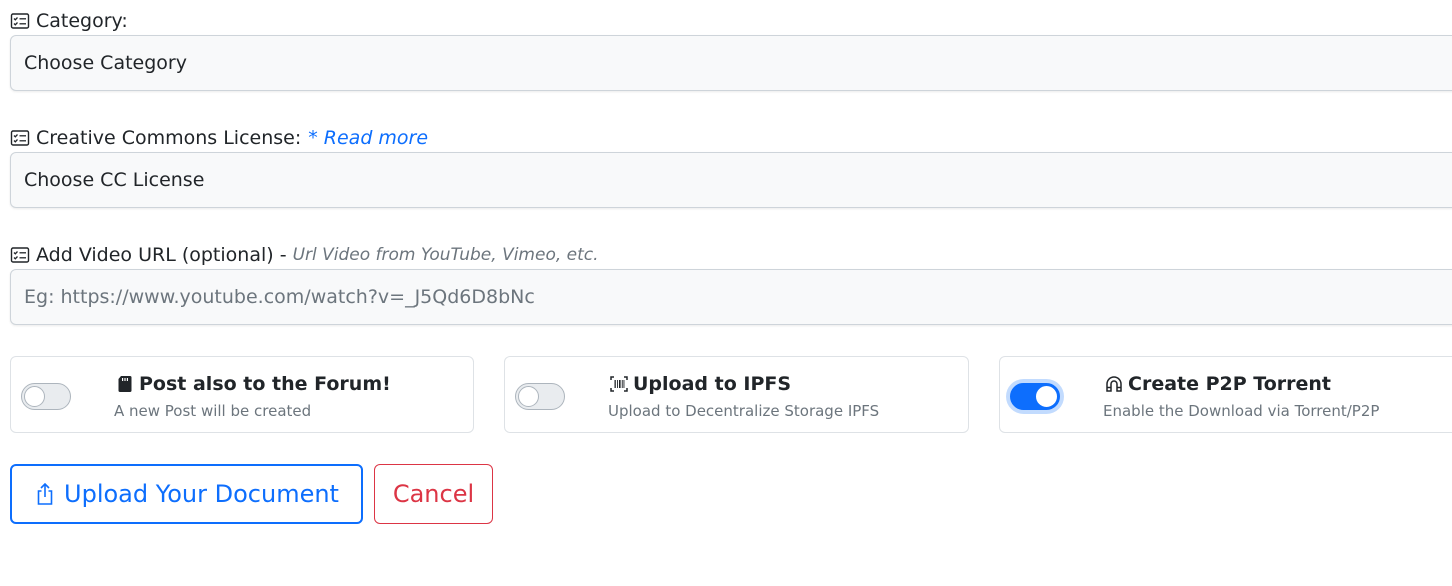  Describe the element at coordinates (445, 255) in the screenshot. I see `video-url-hint: Url Video from YouTube, Vimeo, etc.` at that location.